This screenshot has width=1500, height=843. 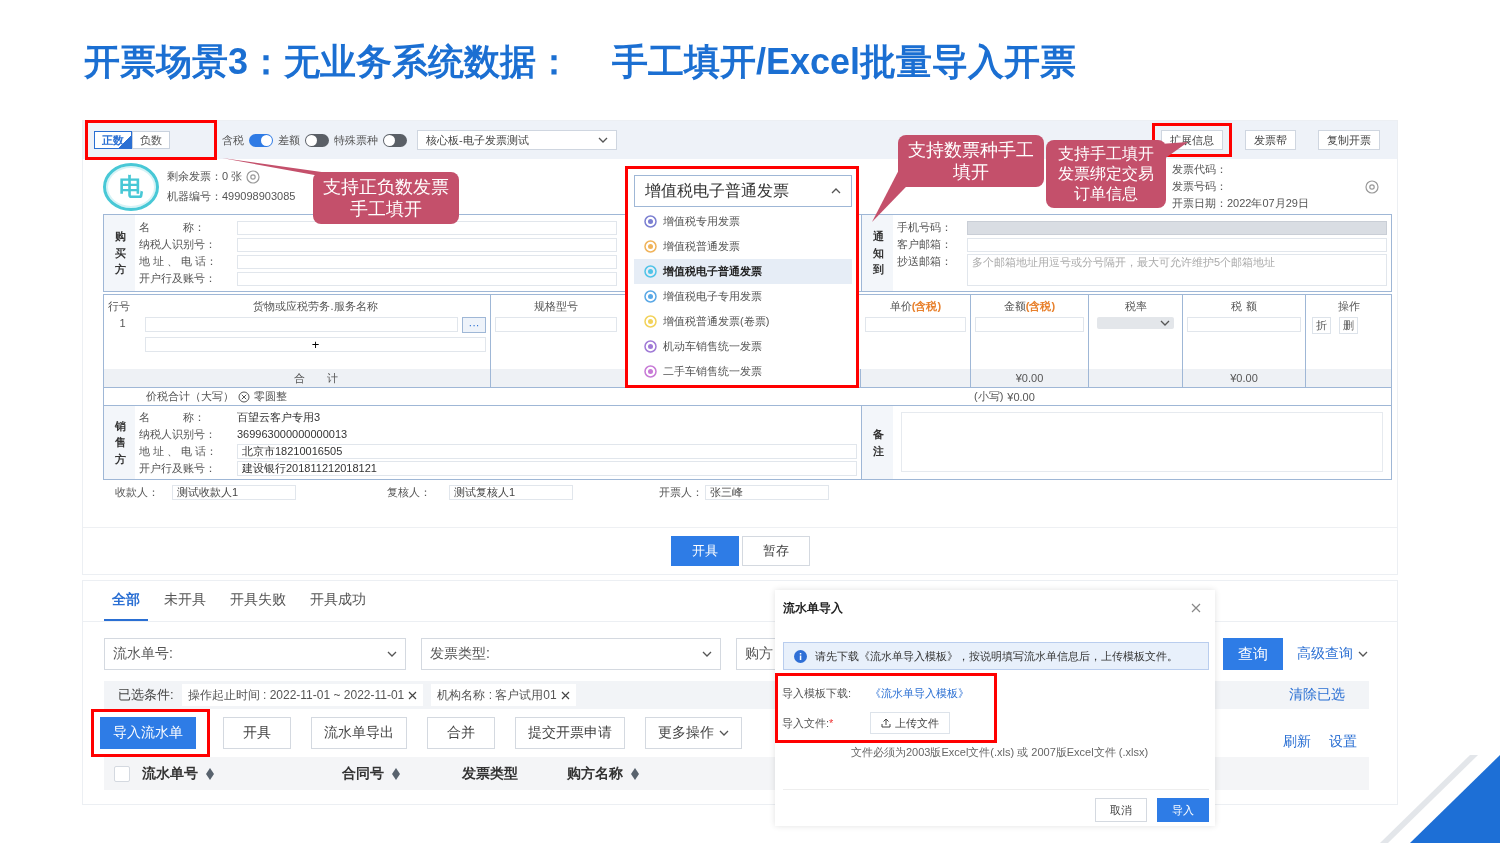 I want to click on dialog-title: 流水单导入, so click(x=813, y=608).